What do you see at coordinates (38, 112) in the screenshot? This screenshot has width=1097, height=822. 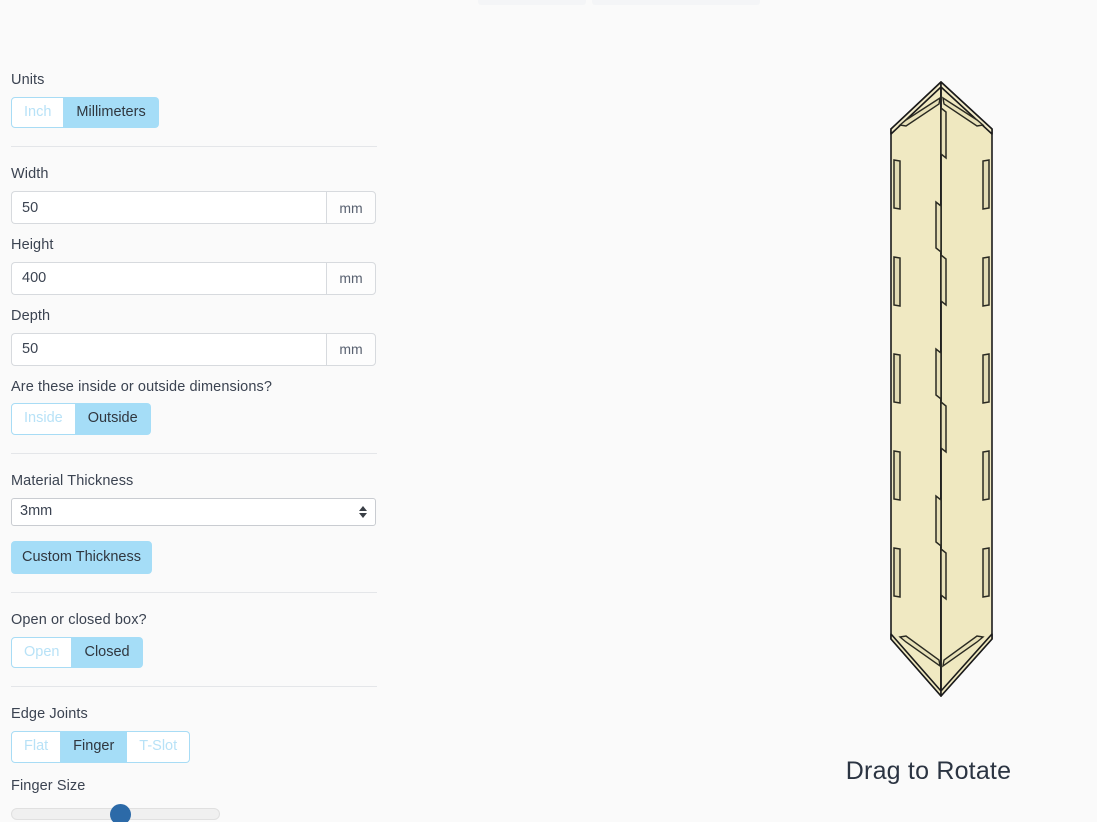 I see `units-option-inch: Inch` at bounding box center [38, 112].